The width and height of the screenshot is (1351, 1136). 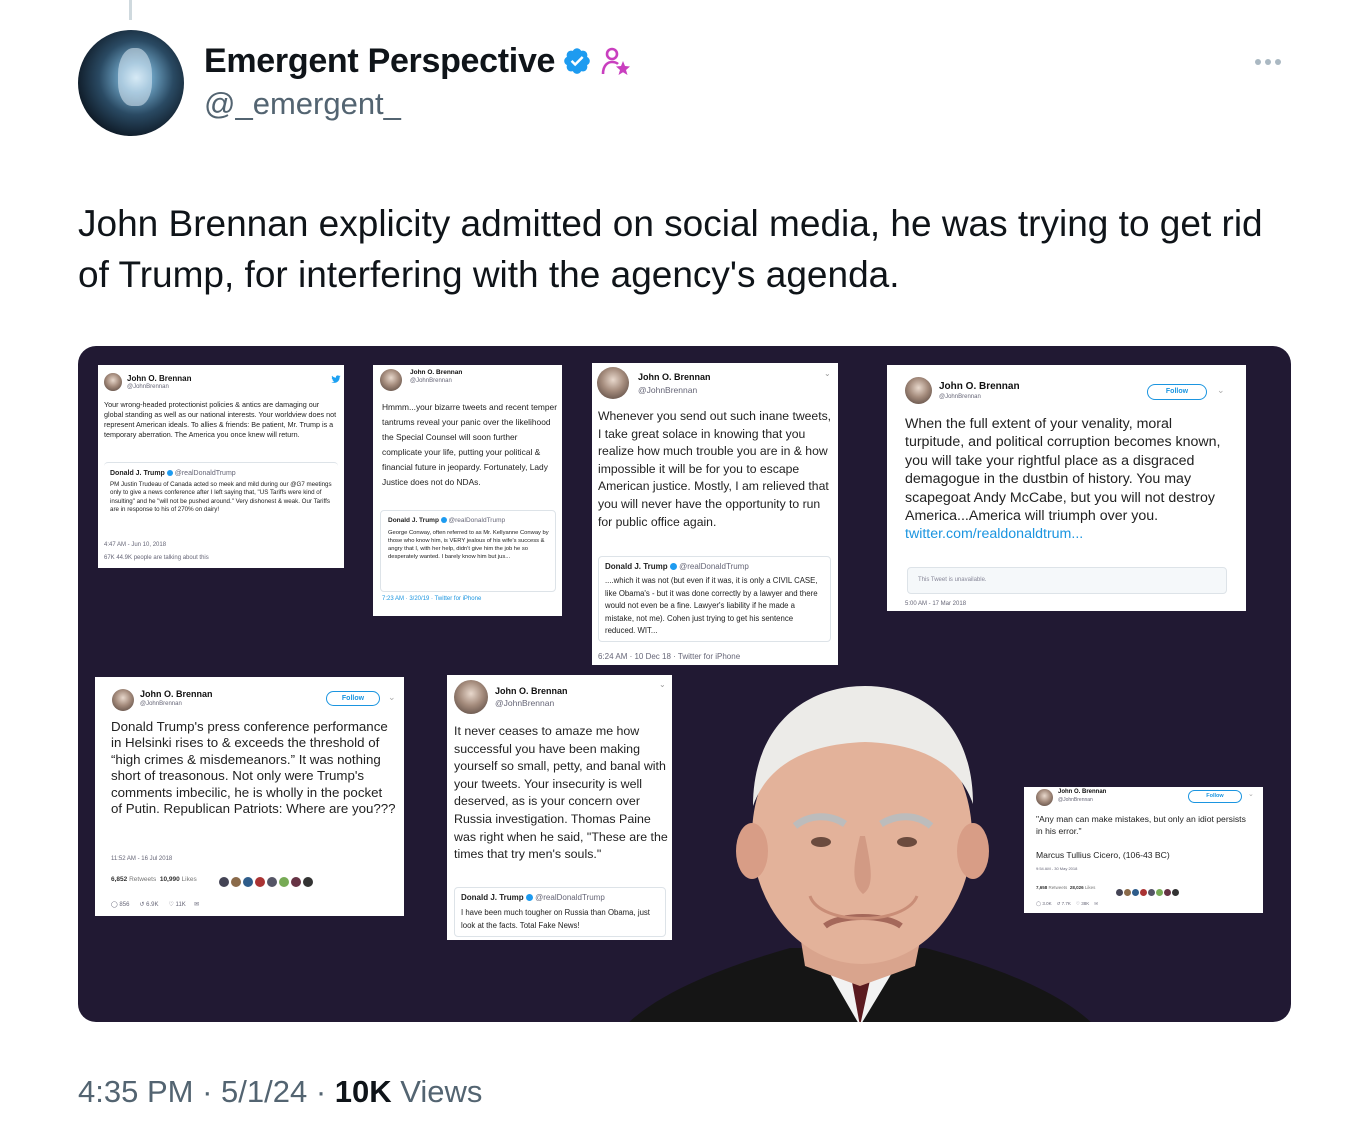 I want to click on card-timestamp: 5:00 AM - 17 Mar 2018, so click(x=936, y=604).